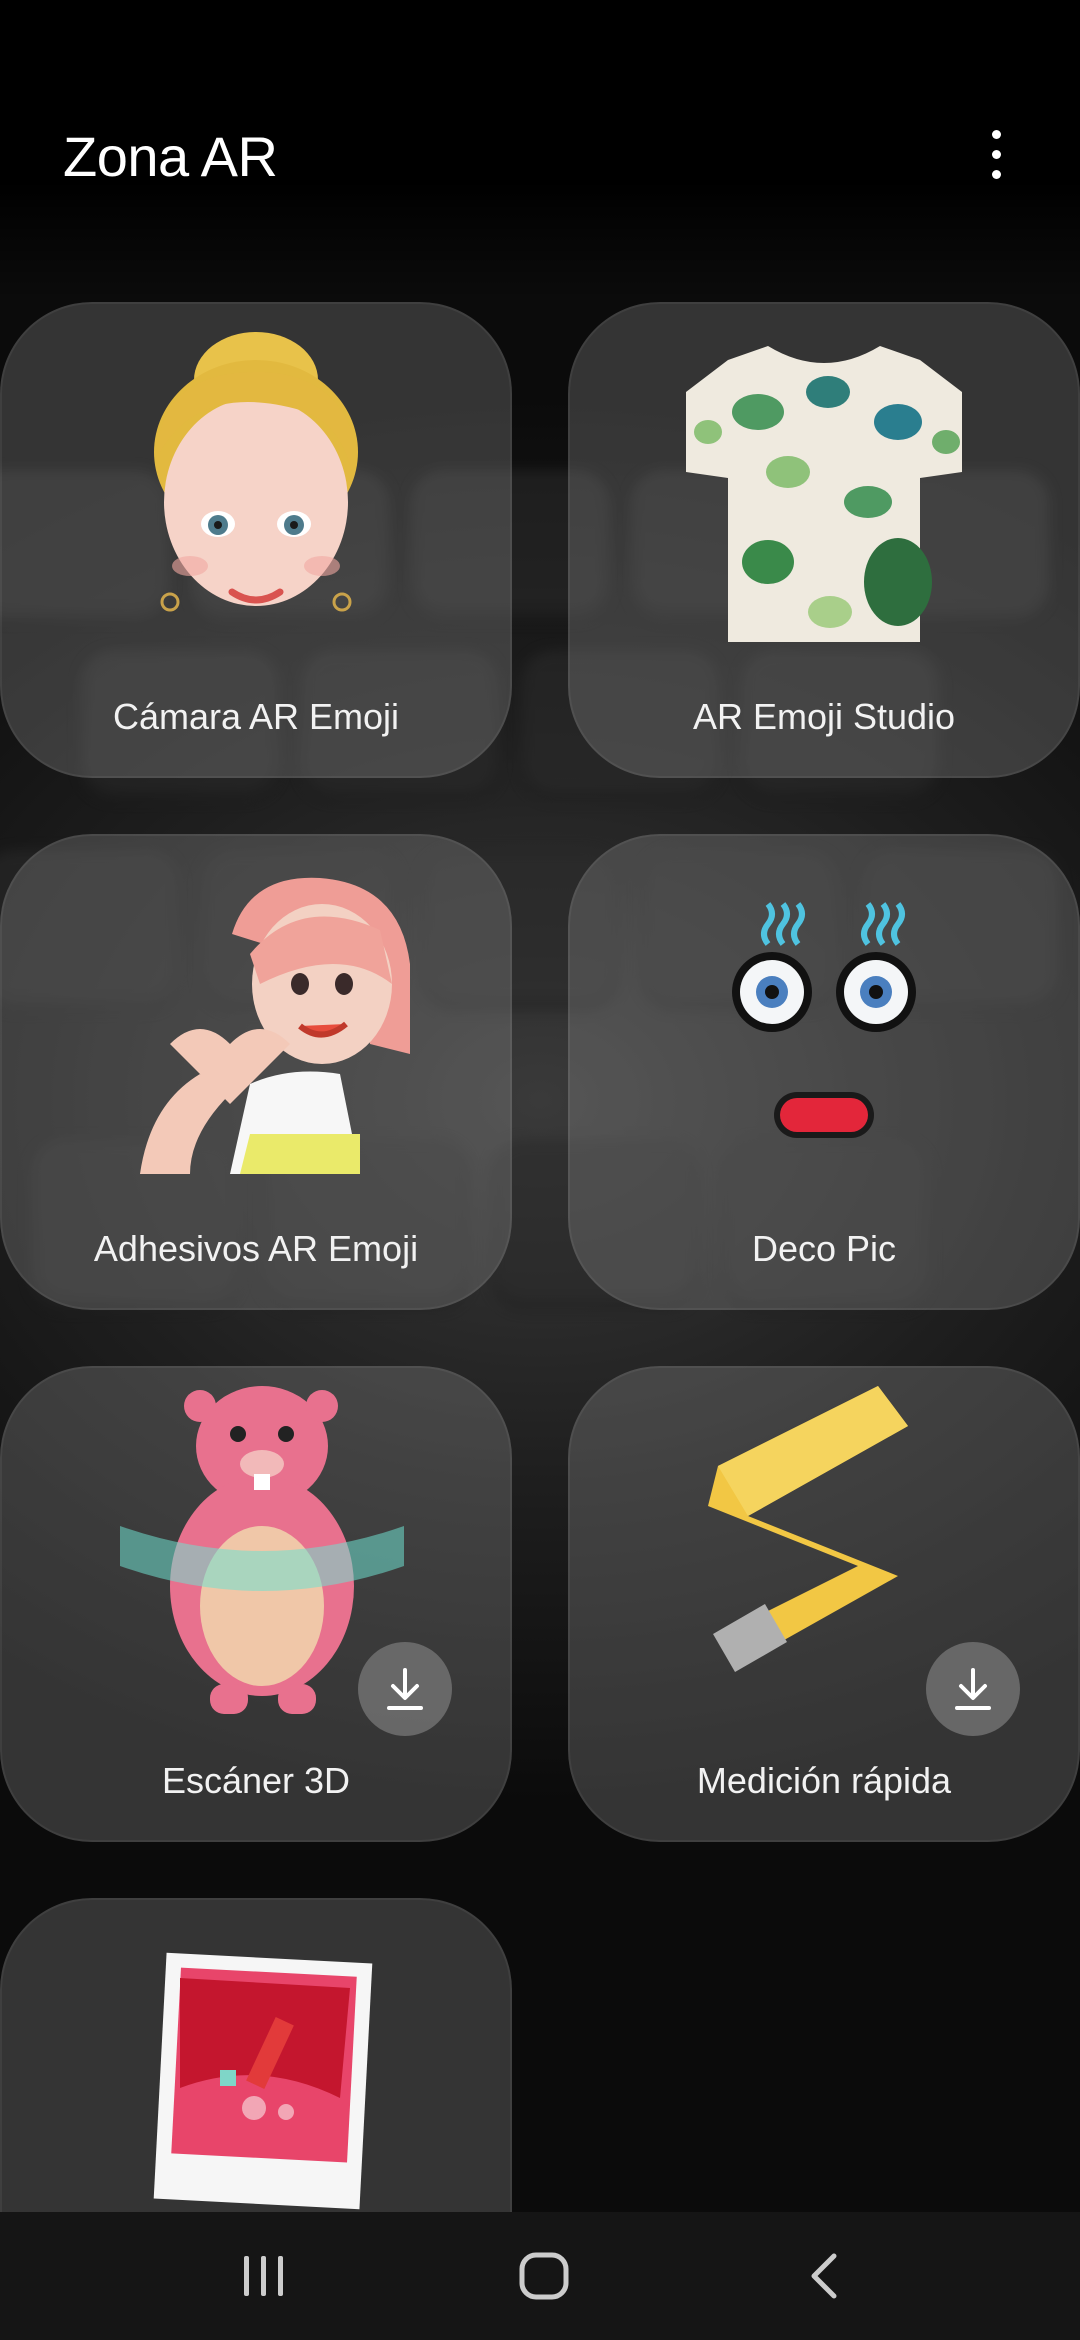  Describe the element at coordinates (824, 1780) in the screenshot. I see `tile-label: Medición rápida` at that location.